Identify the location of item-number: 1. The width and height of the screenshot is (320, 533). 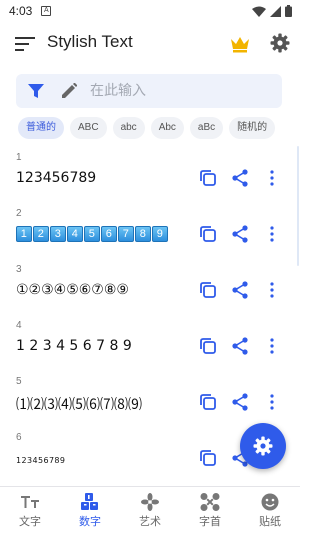
(19, 157).